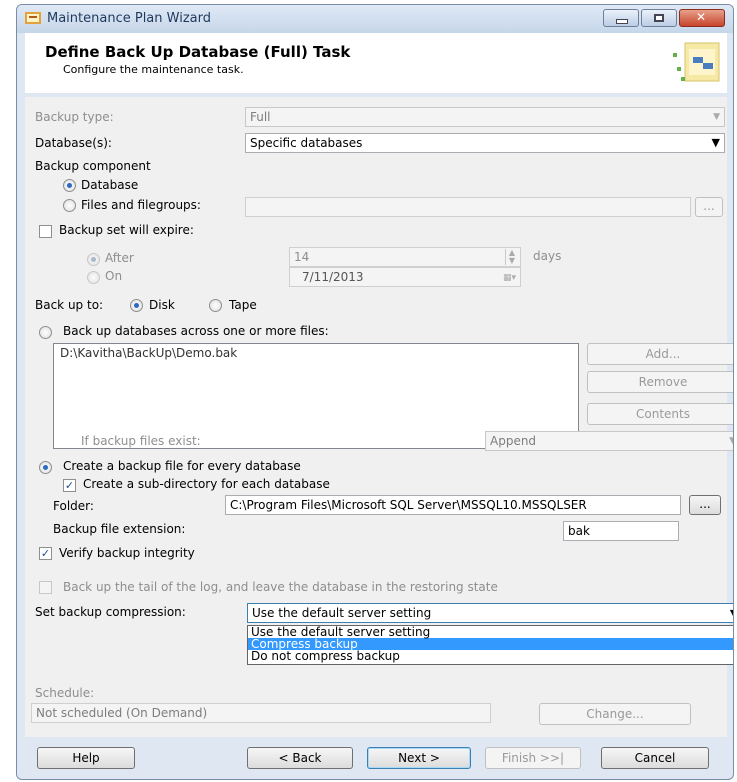  What do you see at coordinates (45, 553) in the screenshot?
I see `verify-checkbox: ✓` at bounding box center [45, 553].